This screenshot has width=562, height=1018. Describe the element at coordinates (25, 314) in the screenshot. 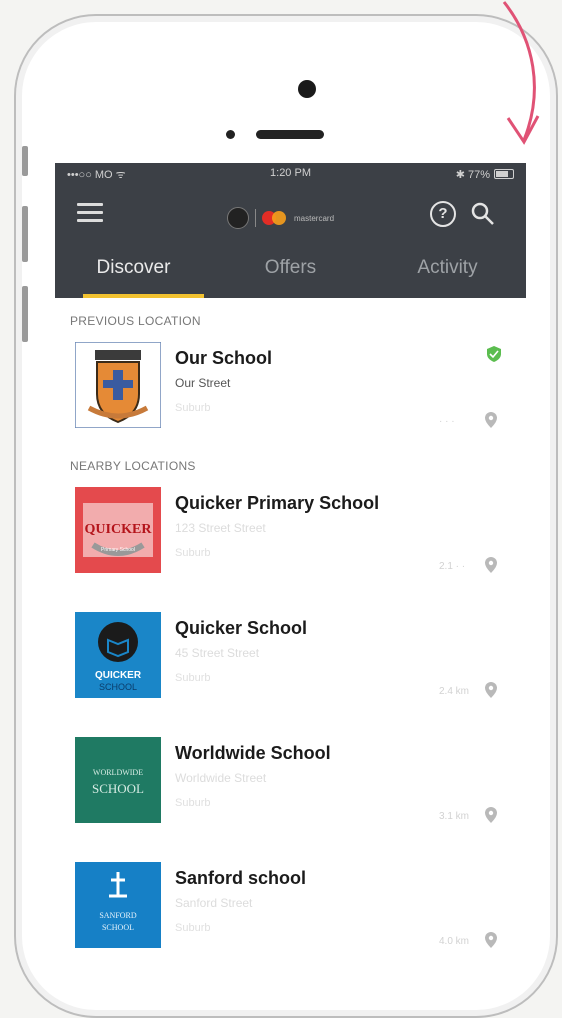

I see `volume-down-button` at that location.